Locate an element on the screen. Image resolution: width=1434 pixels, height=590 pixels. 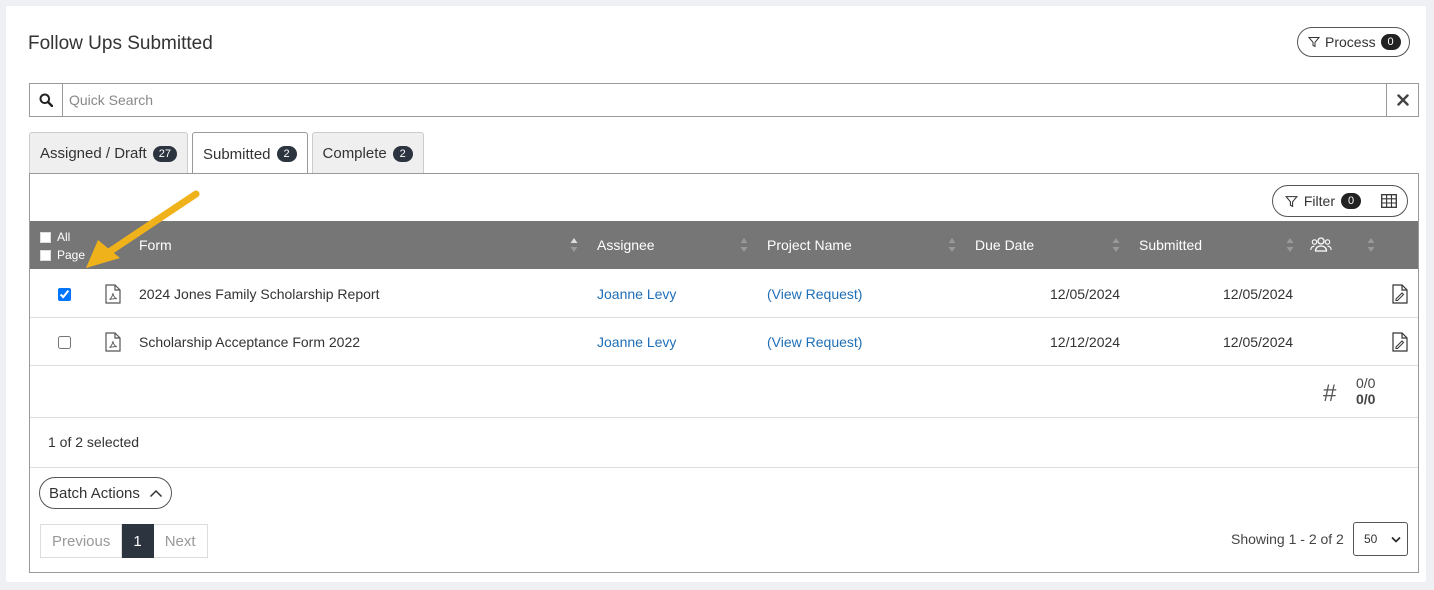
filter-button: Filter 0 is located at coordinates (1339, 201).